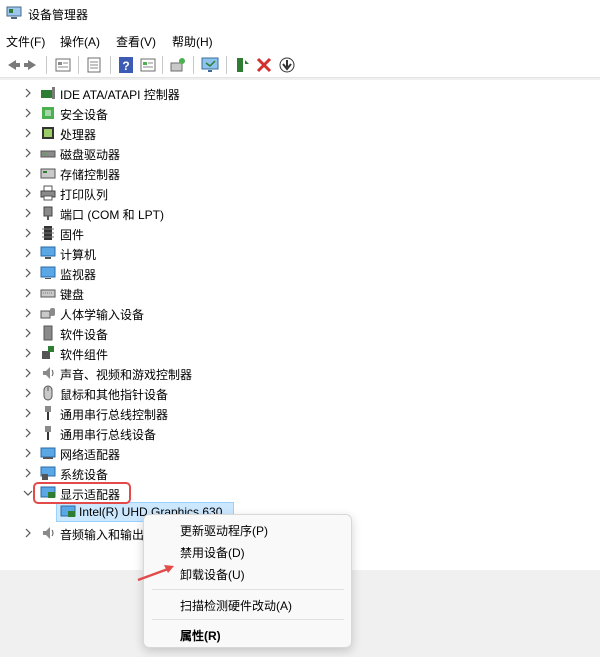 This screenshot has width=600, height=657. I want to click on category-label: 固件, so click(72, 235).